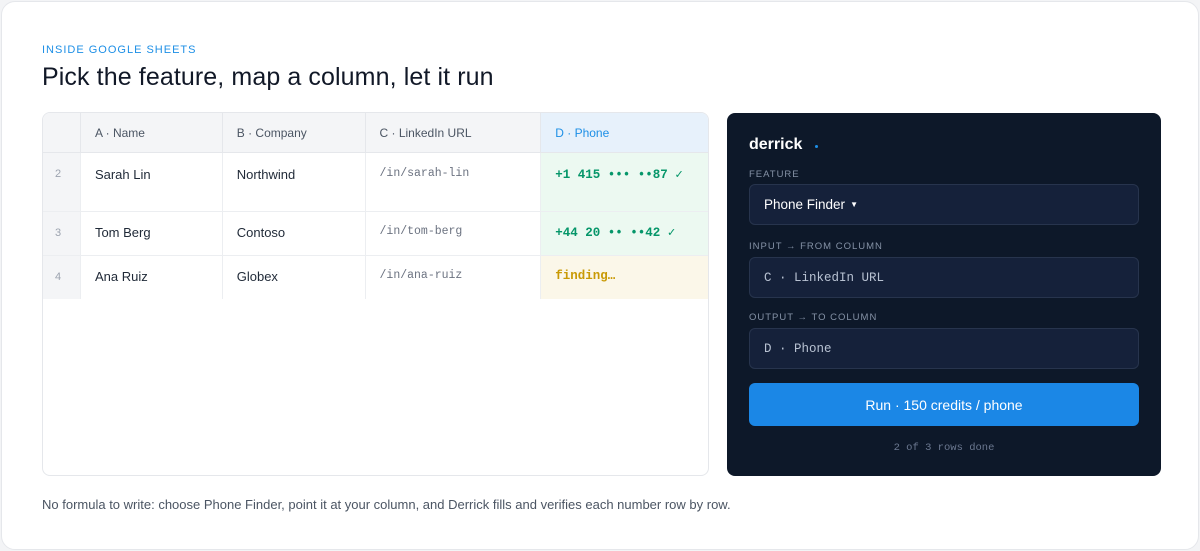 This screenshot has height=551, width=1200. Describe the element at coordinates (624, 182) in the screenshot. I see `cell-phone: +1 415 ••• ••87 ✓` at that location.